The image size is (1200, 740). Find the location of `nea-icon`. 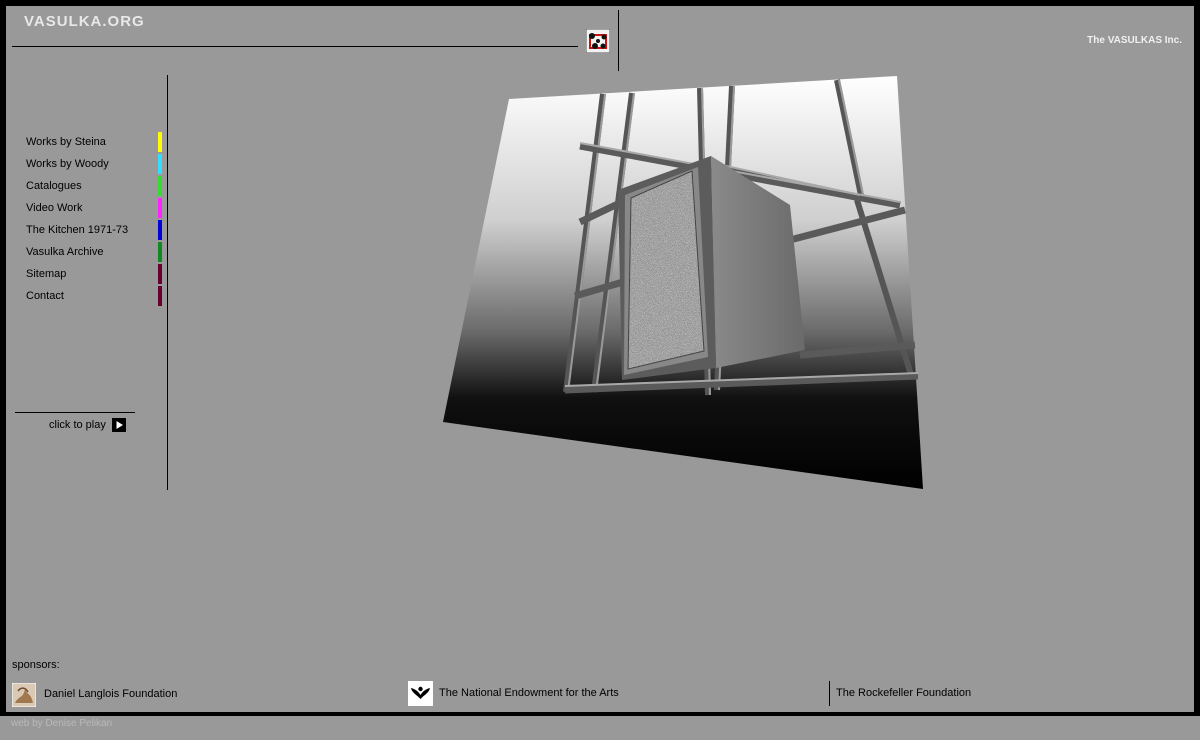

nea-icon is located at coordinates (420, 693).